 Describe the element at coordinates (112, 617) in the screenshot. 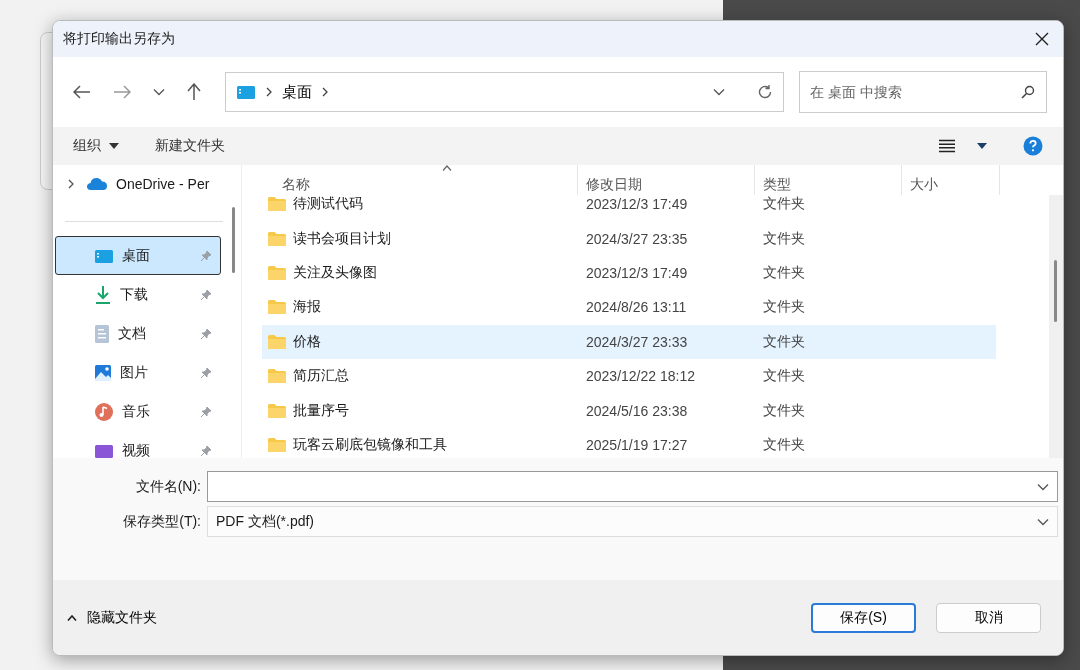

I see `hide-folders-button: 隐藏文件夹` at that location.